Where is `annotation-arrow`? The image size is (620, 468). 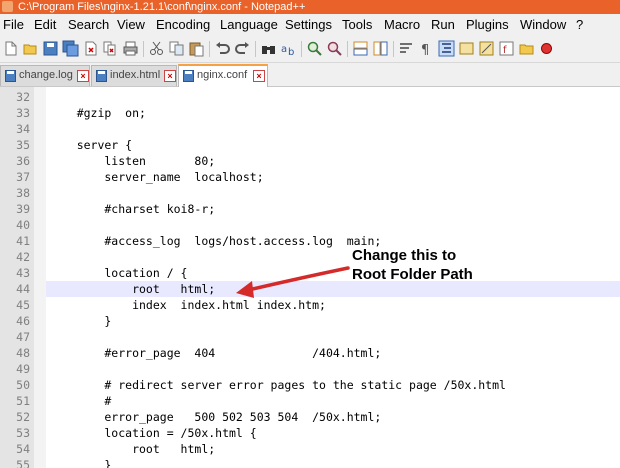 annotation-arrow is located at coordinates (293, 282).